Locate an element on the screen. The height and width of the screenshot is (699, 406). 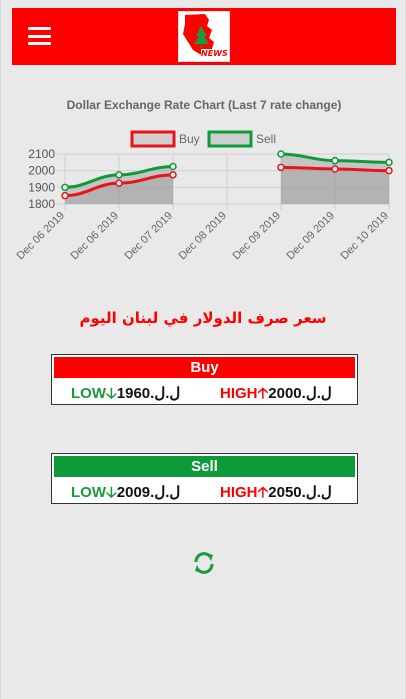
y-tick-label: 1900 is located at coordinates (41, 187).